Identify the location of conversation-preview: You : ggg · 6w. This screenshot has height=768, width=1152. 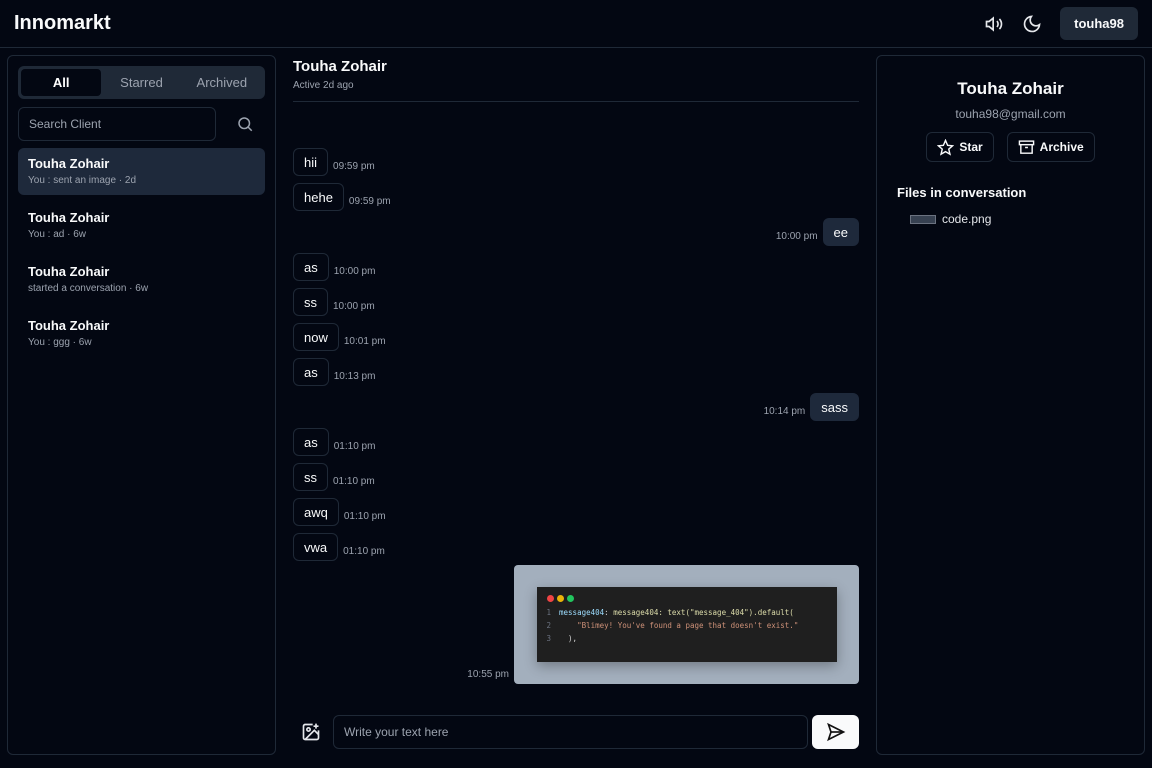
(60, 342).